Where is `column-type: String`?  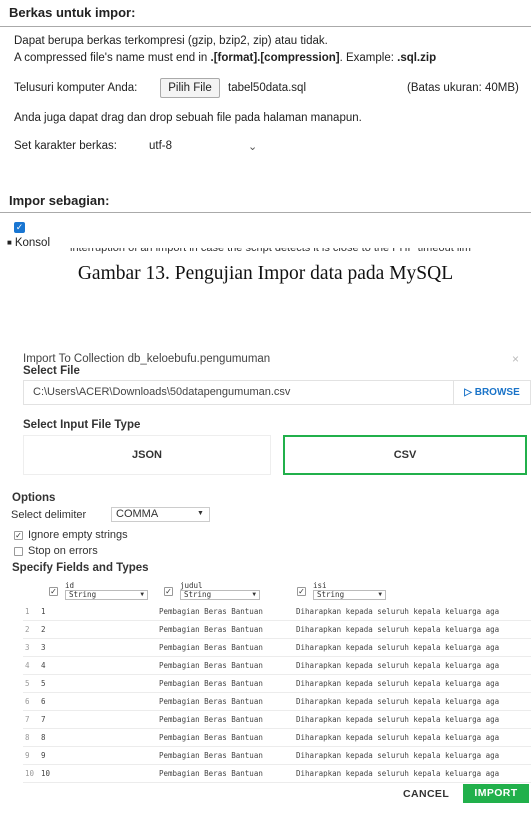 column-type: String is located at coordinates (331, 594).